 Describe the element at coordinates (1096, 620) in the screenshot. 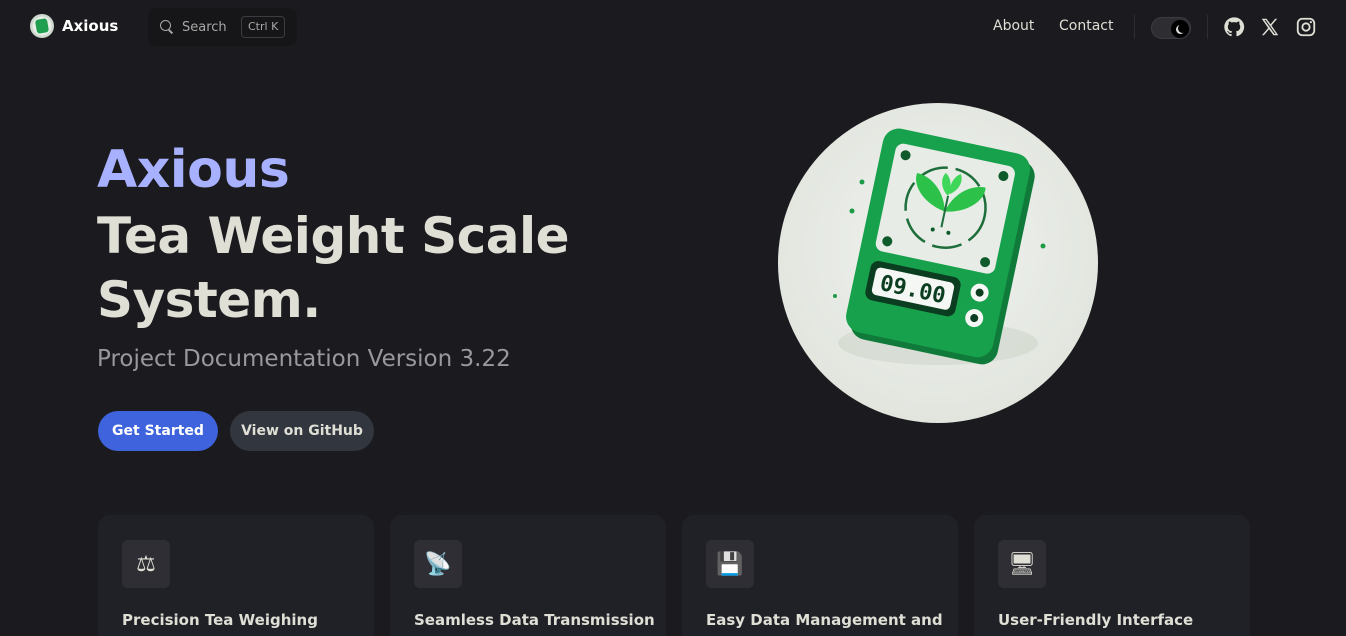

I see `feature-title: User-Friendly Interface` at that location.